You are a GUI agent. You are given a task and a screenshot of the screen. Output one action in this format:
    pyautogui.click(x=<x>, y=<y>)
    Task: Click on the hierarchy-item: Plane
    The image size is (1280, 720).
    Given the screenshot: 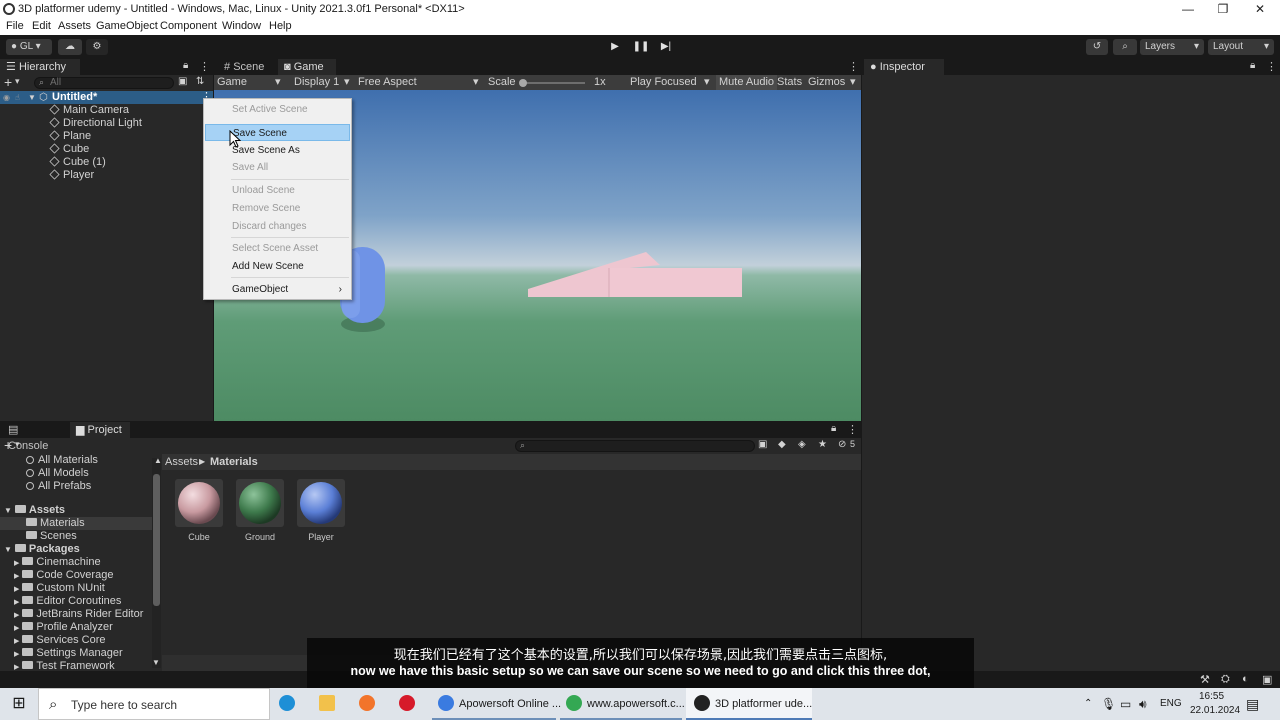 What is the action you would take?
    pyautogui.click(x=106, y=136)
    